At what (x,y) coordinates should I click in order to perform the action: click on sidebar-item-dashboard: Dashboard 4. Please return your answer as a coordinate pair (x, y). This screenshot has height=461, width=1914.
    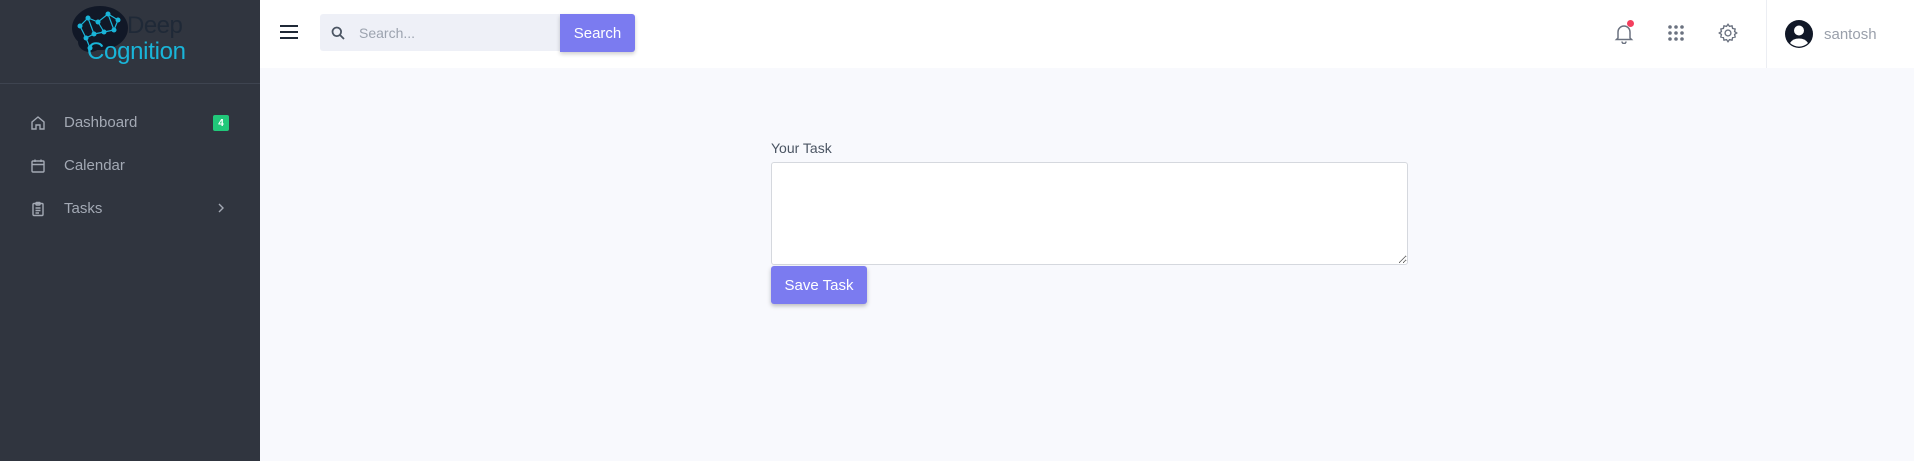
    Looking at the image, I should click on (130, 122).